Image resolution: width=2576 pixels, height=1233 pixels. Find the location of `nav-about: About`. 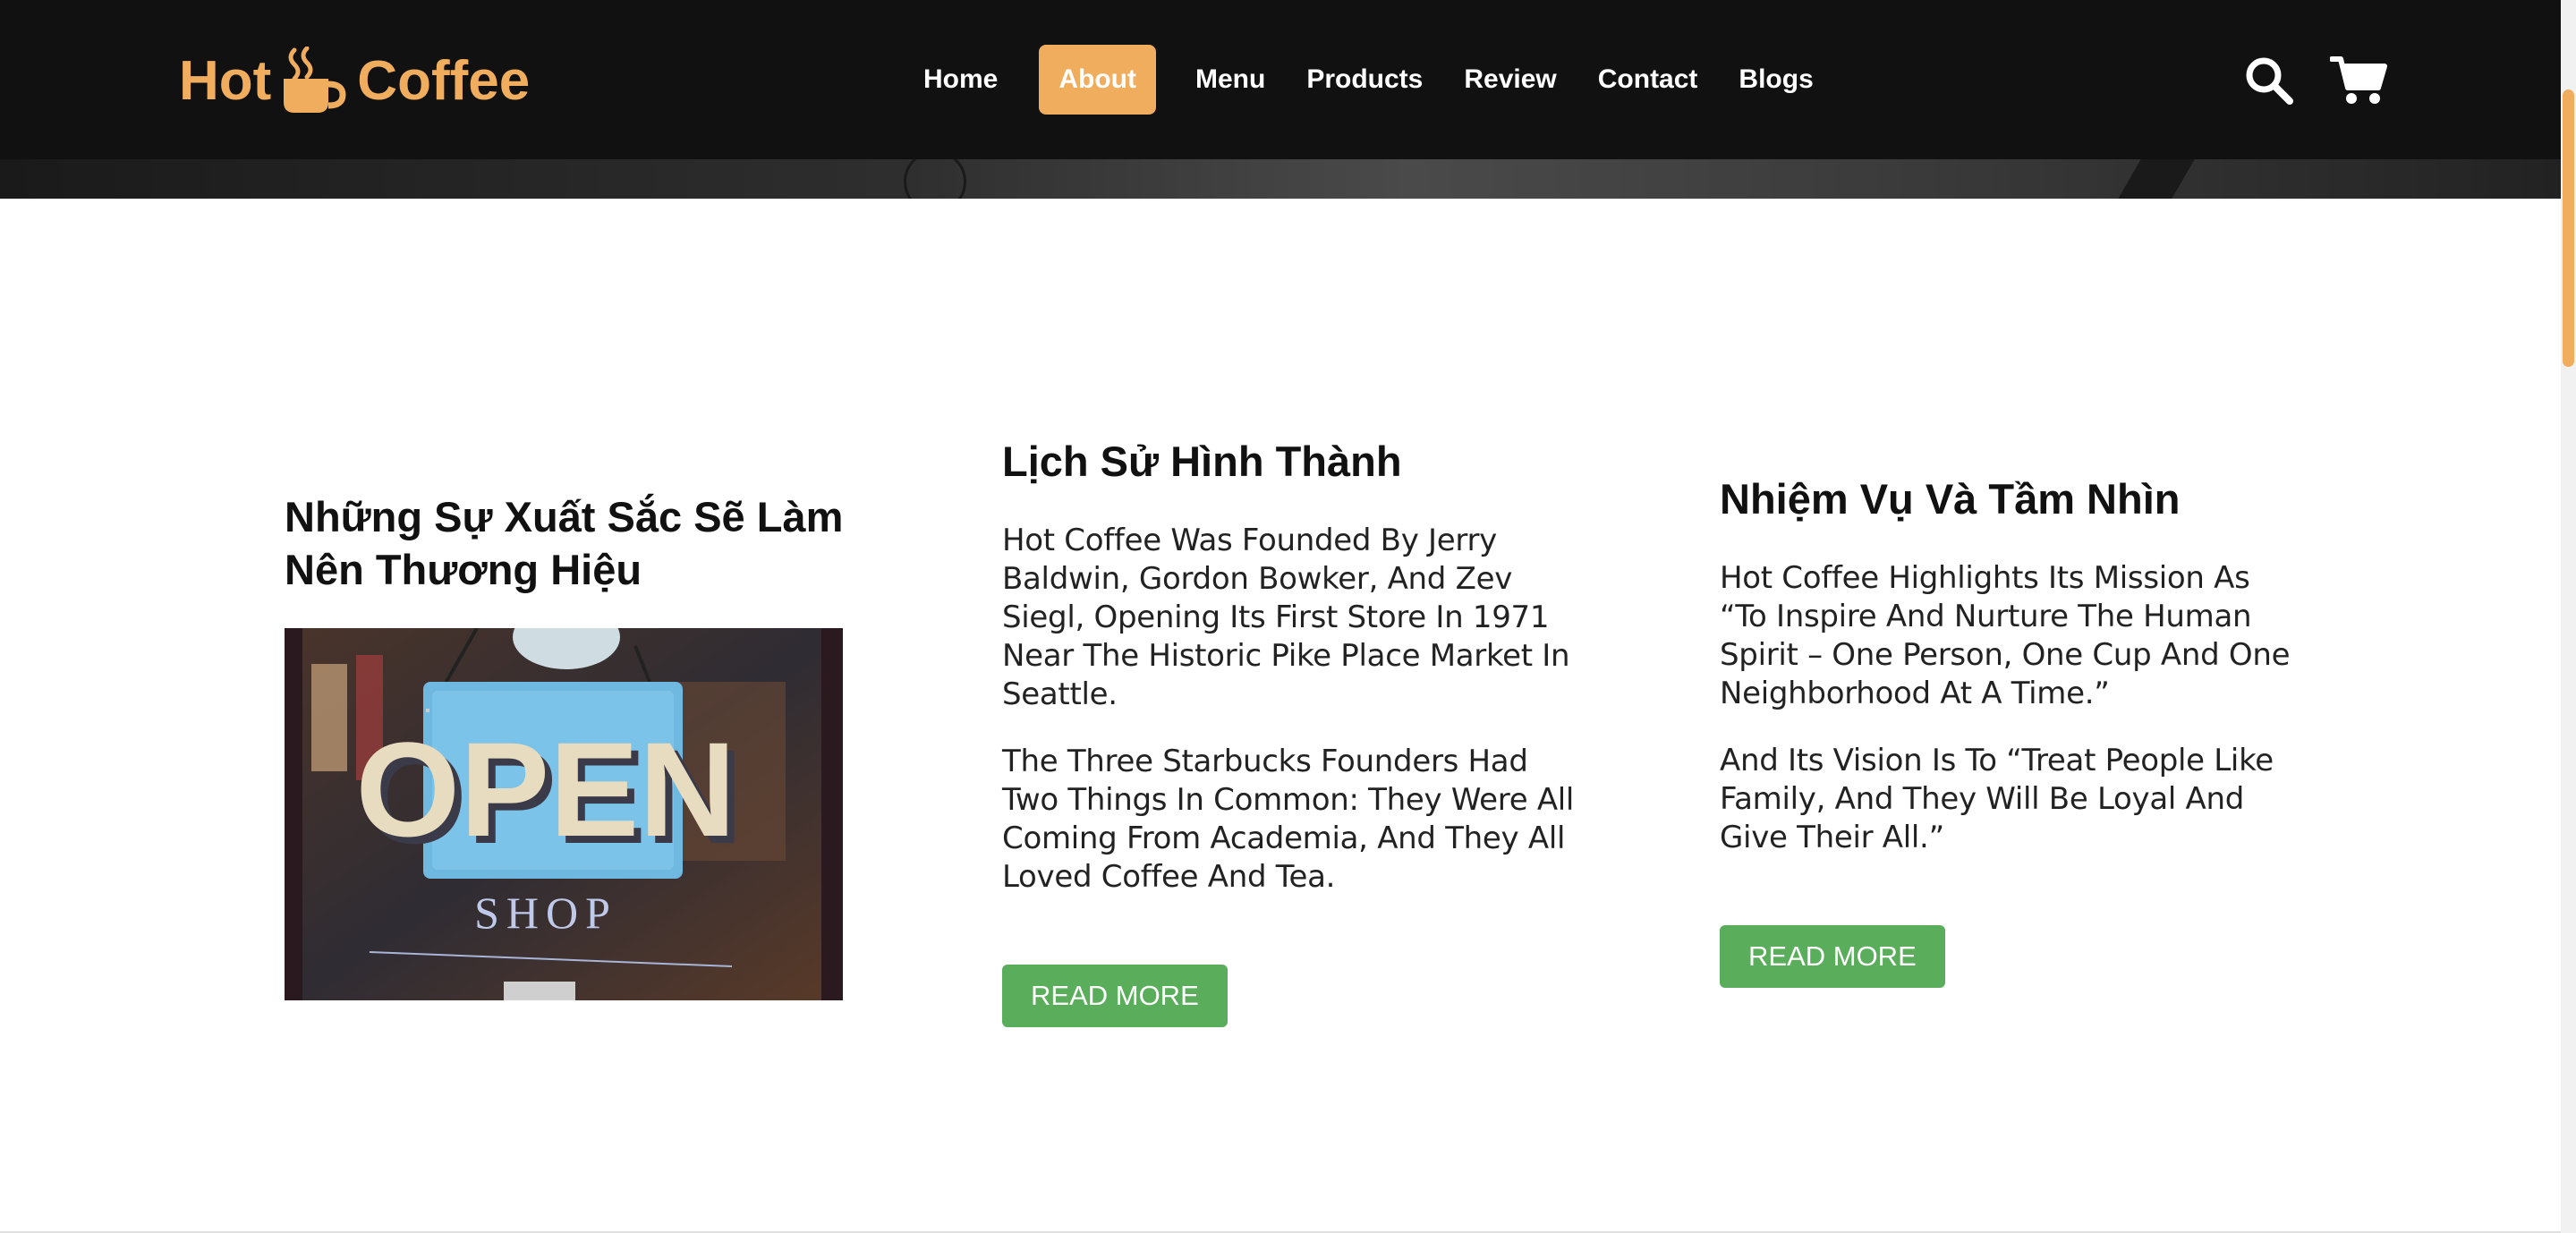

nav-about: About is located at coordinates (1097, 80).